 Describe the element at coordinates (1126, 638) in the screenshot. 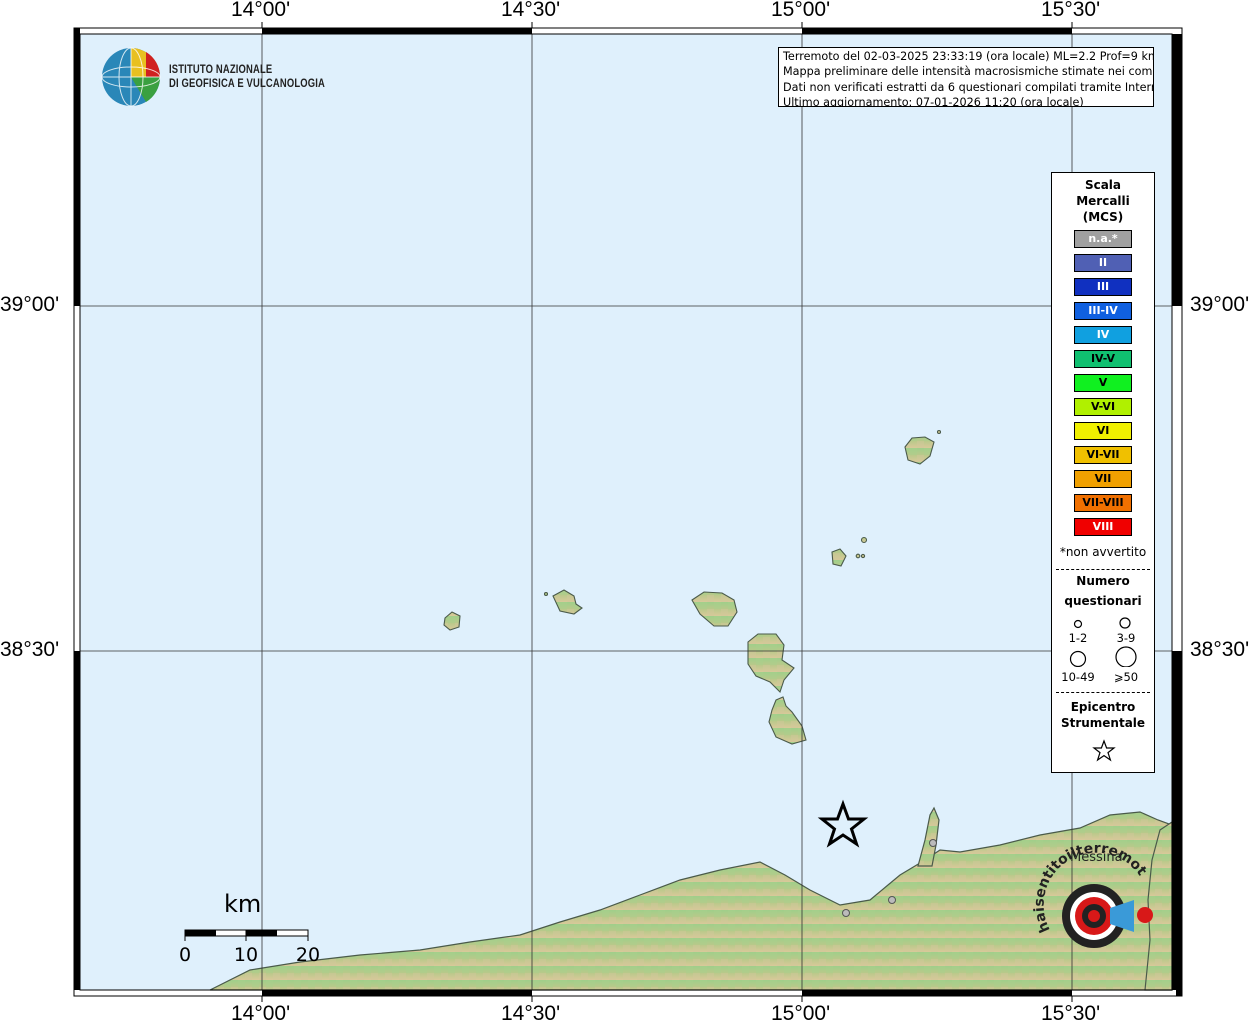

I see `count-label-2: 3-9` at that location.